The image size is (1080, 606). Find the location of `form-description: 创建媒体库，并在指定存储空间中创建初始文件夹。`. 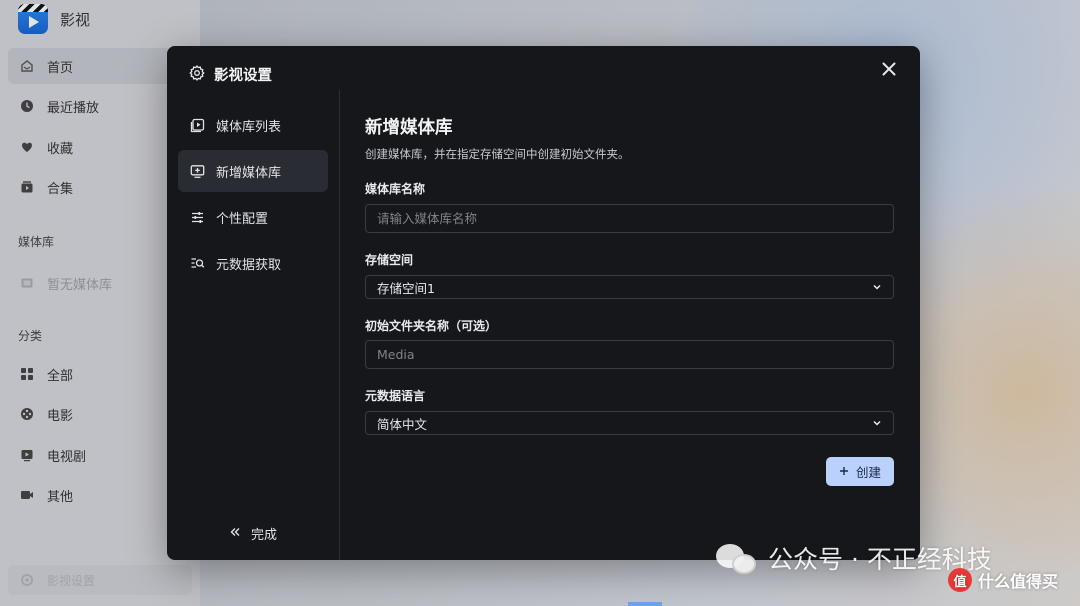

form-description: 创建媒体库，并在指定存储空间中创建初始文件夹。 is located at coordinates (497, 154).